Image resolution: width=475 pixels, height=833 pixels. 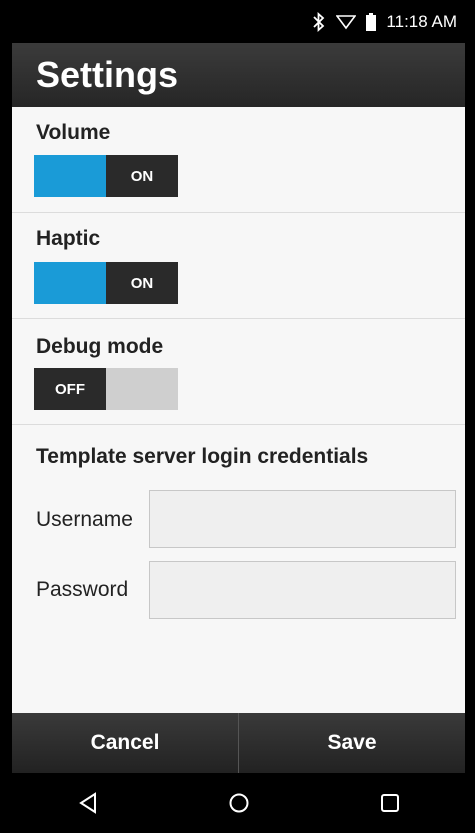 What do you see at coordinates (238, 372) in the screenshot?
I see `debug-section: Debug mode OFF` at bounding box center [238, 372].